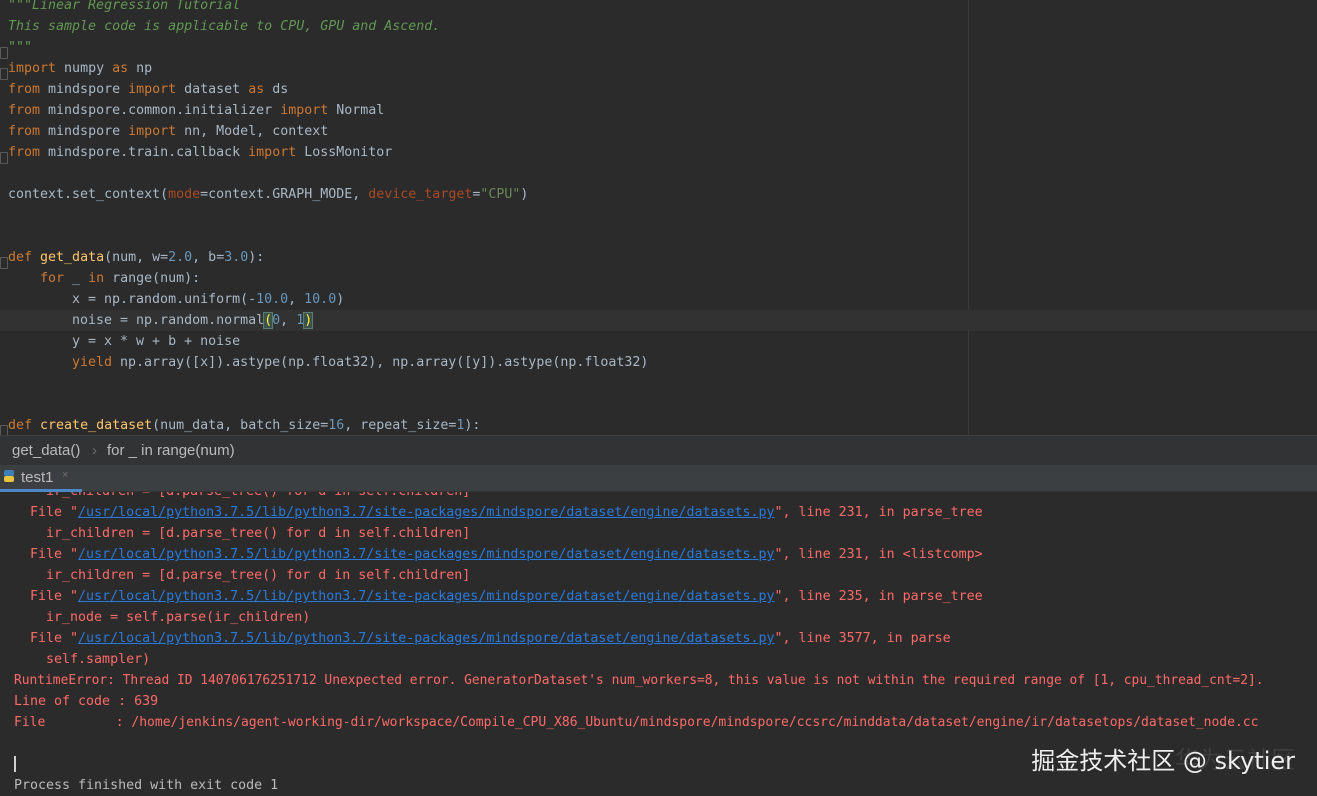  What do you see at coordinates (208, 299) in the screenshot?
I see `code-line: x = np.random.uniform(-10.0, 10.0)` at bounding box center [208, 299].